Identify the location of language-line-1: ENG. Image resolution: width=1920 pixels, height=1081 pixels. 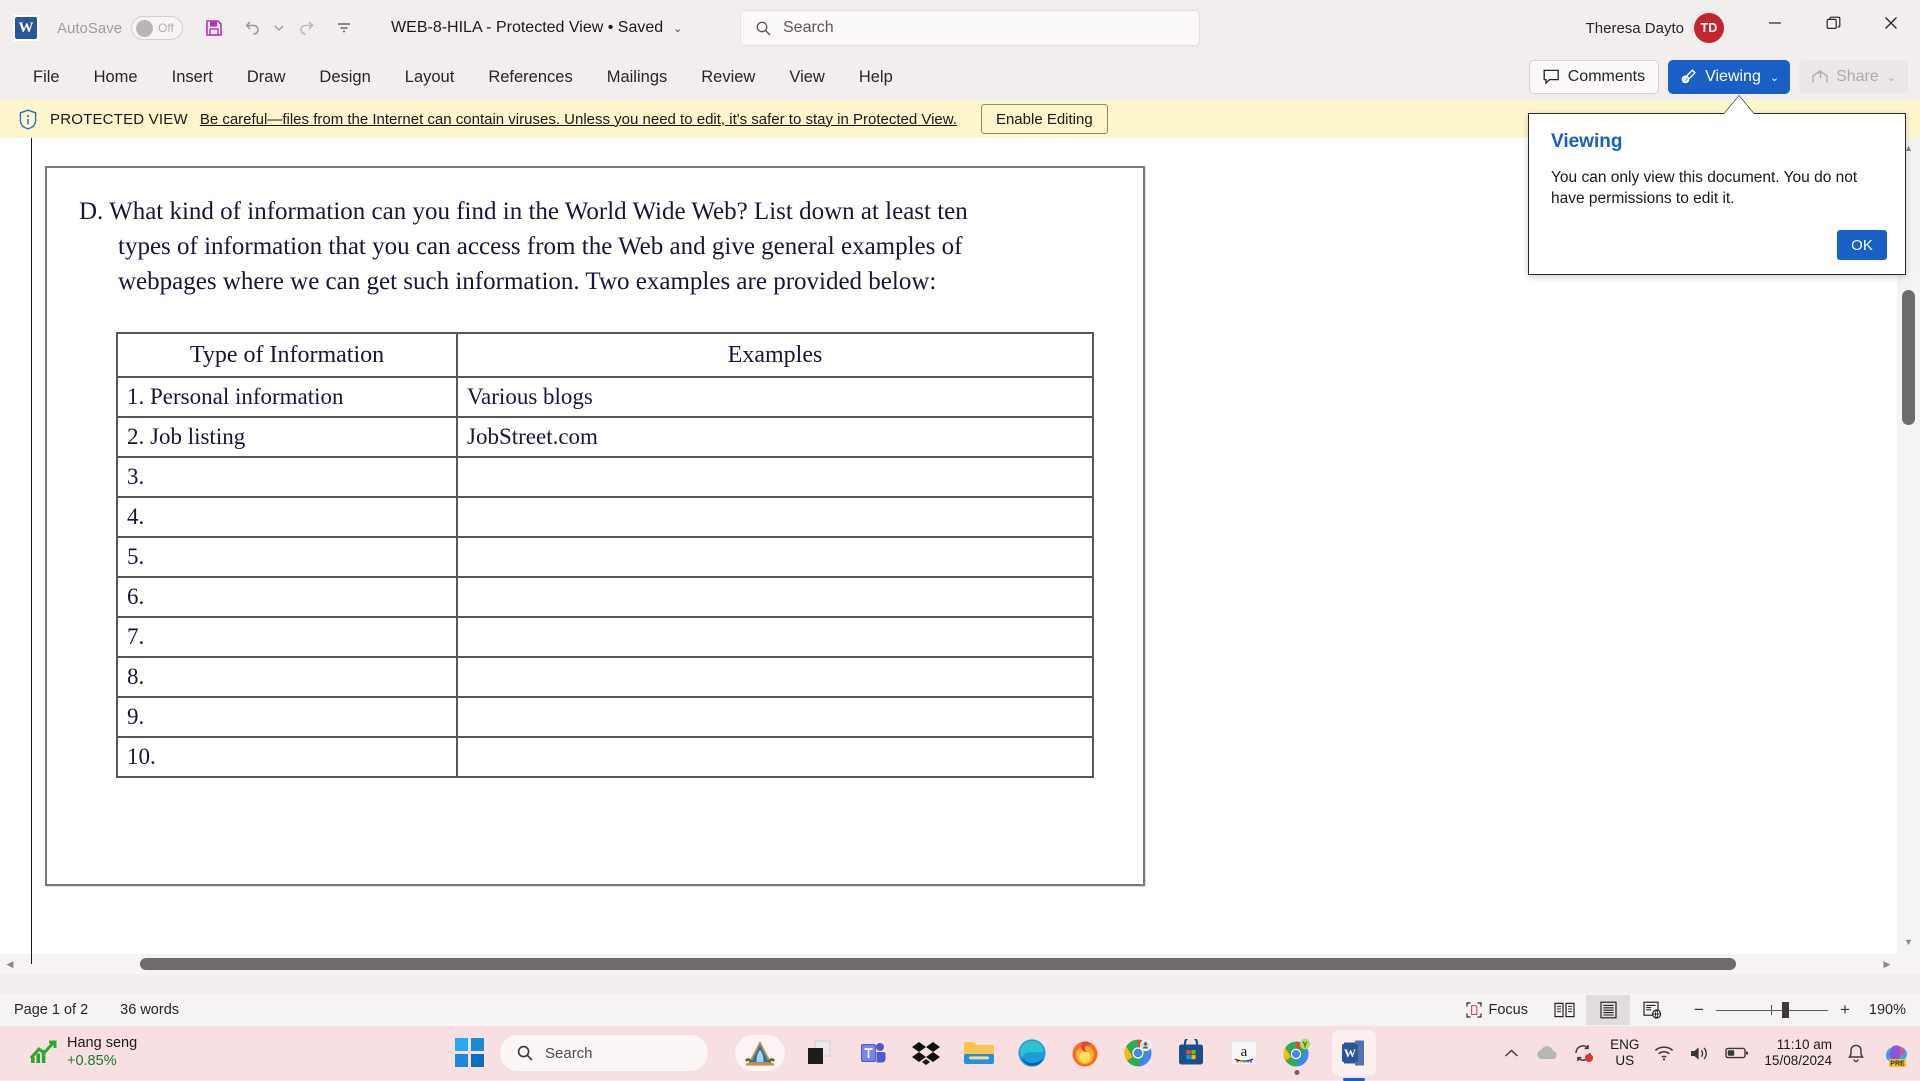
(1625, 1045).